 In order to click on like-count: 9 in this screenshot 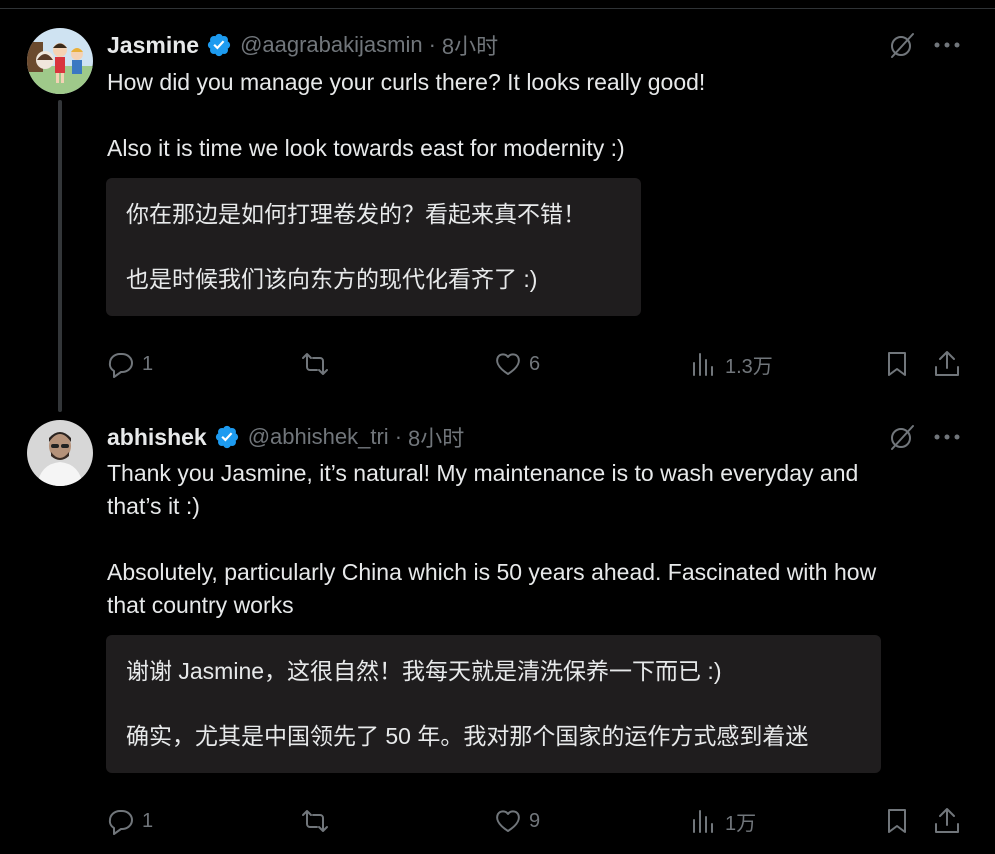, I will do `click(535, 820)`.